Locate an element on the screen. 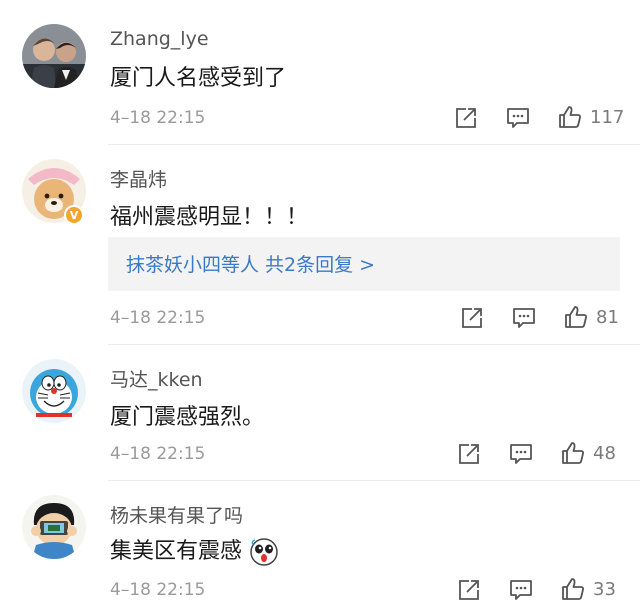  like-button: 117 is located at coordinates (590, 117).